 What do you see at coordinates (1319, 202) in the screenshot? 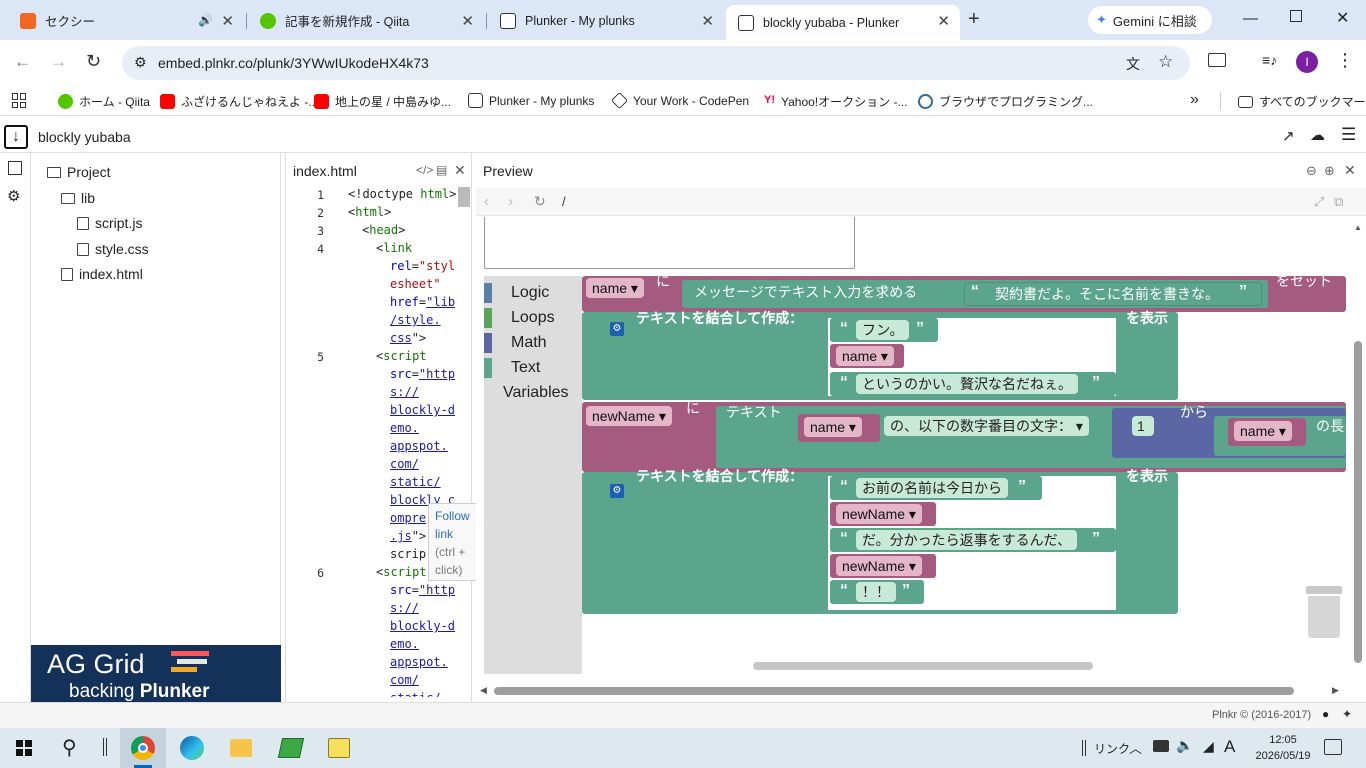
I see `fullscreen-icon: ⤢` at bounding box center [1319, 202].